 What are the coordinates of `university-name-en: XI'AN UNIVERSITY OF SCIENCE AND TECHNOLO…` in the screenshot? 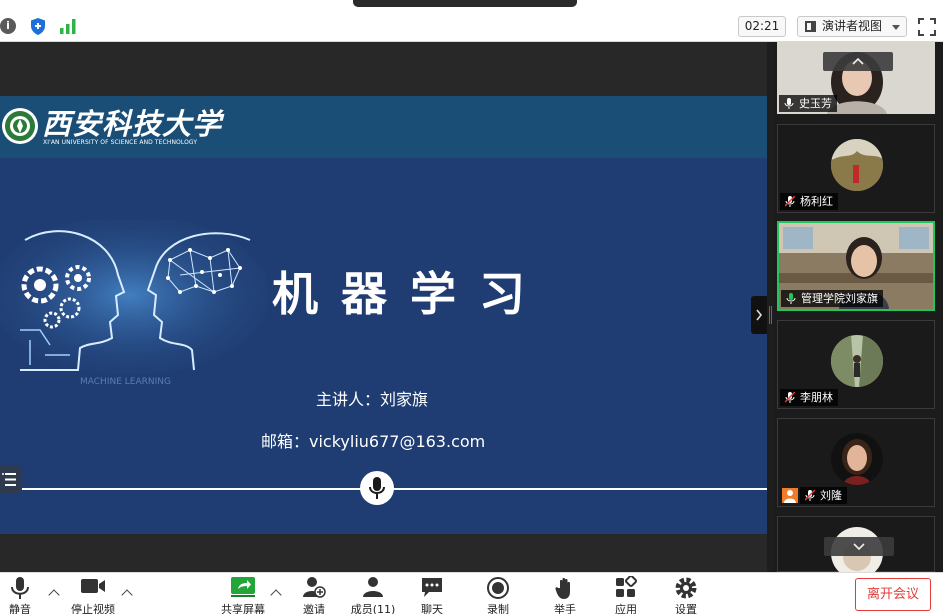 It's located at (120, 142).